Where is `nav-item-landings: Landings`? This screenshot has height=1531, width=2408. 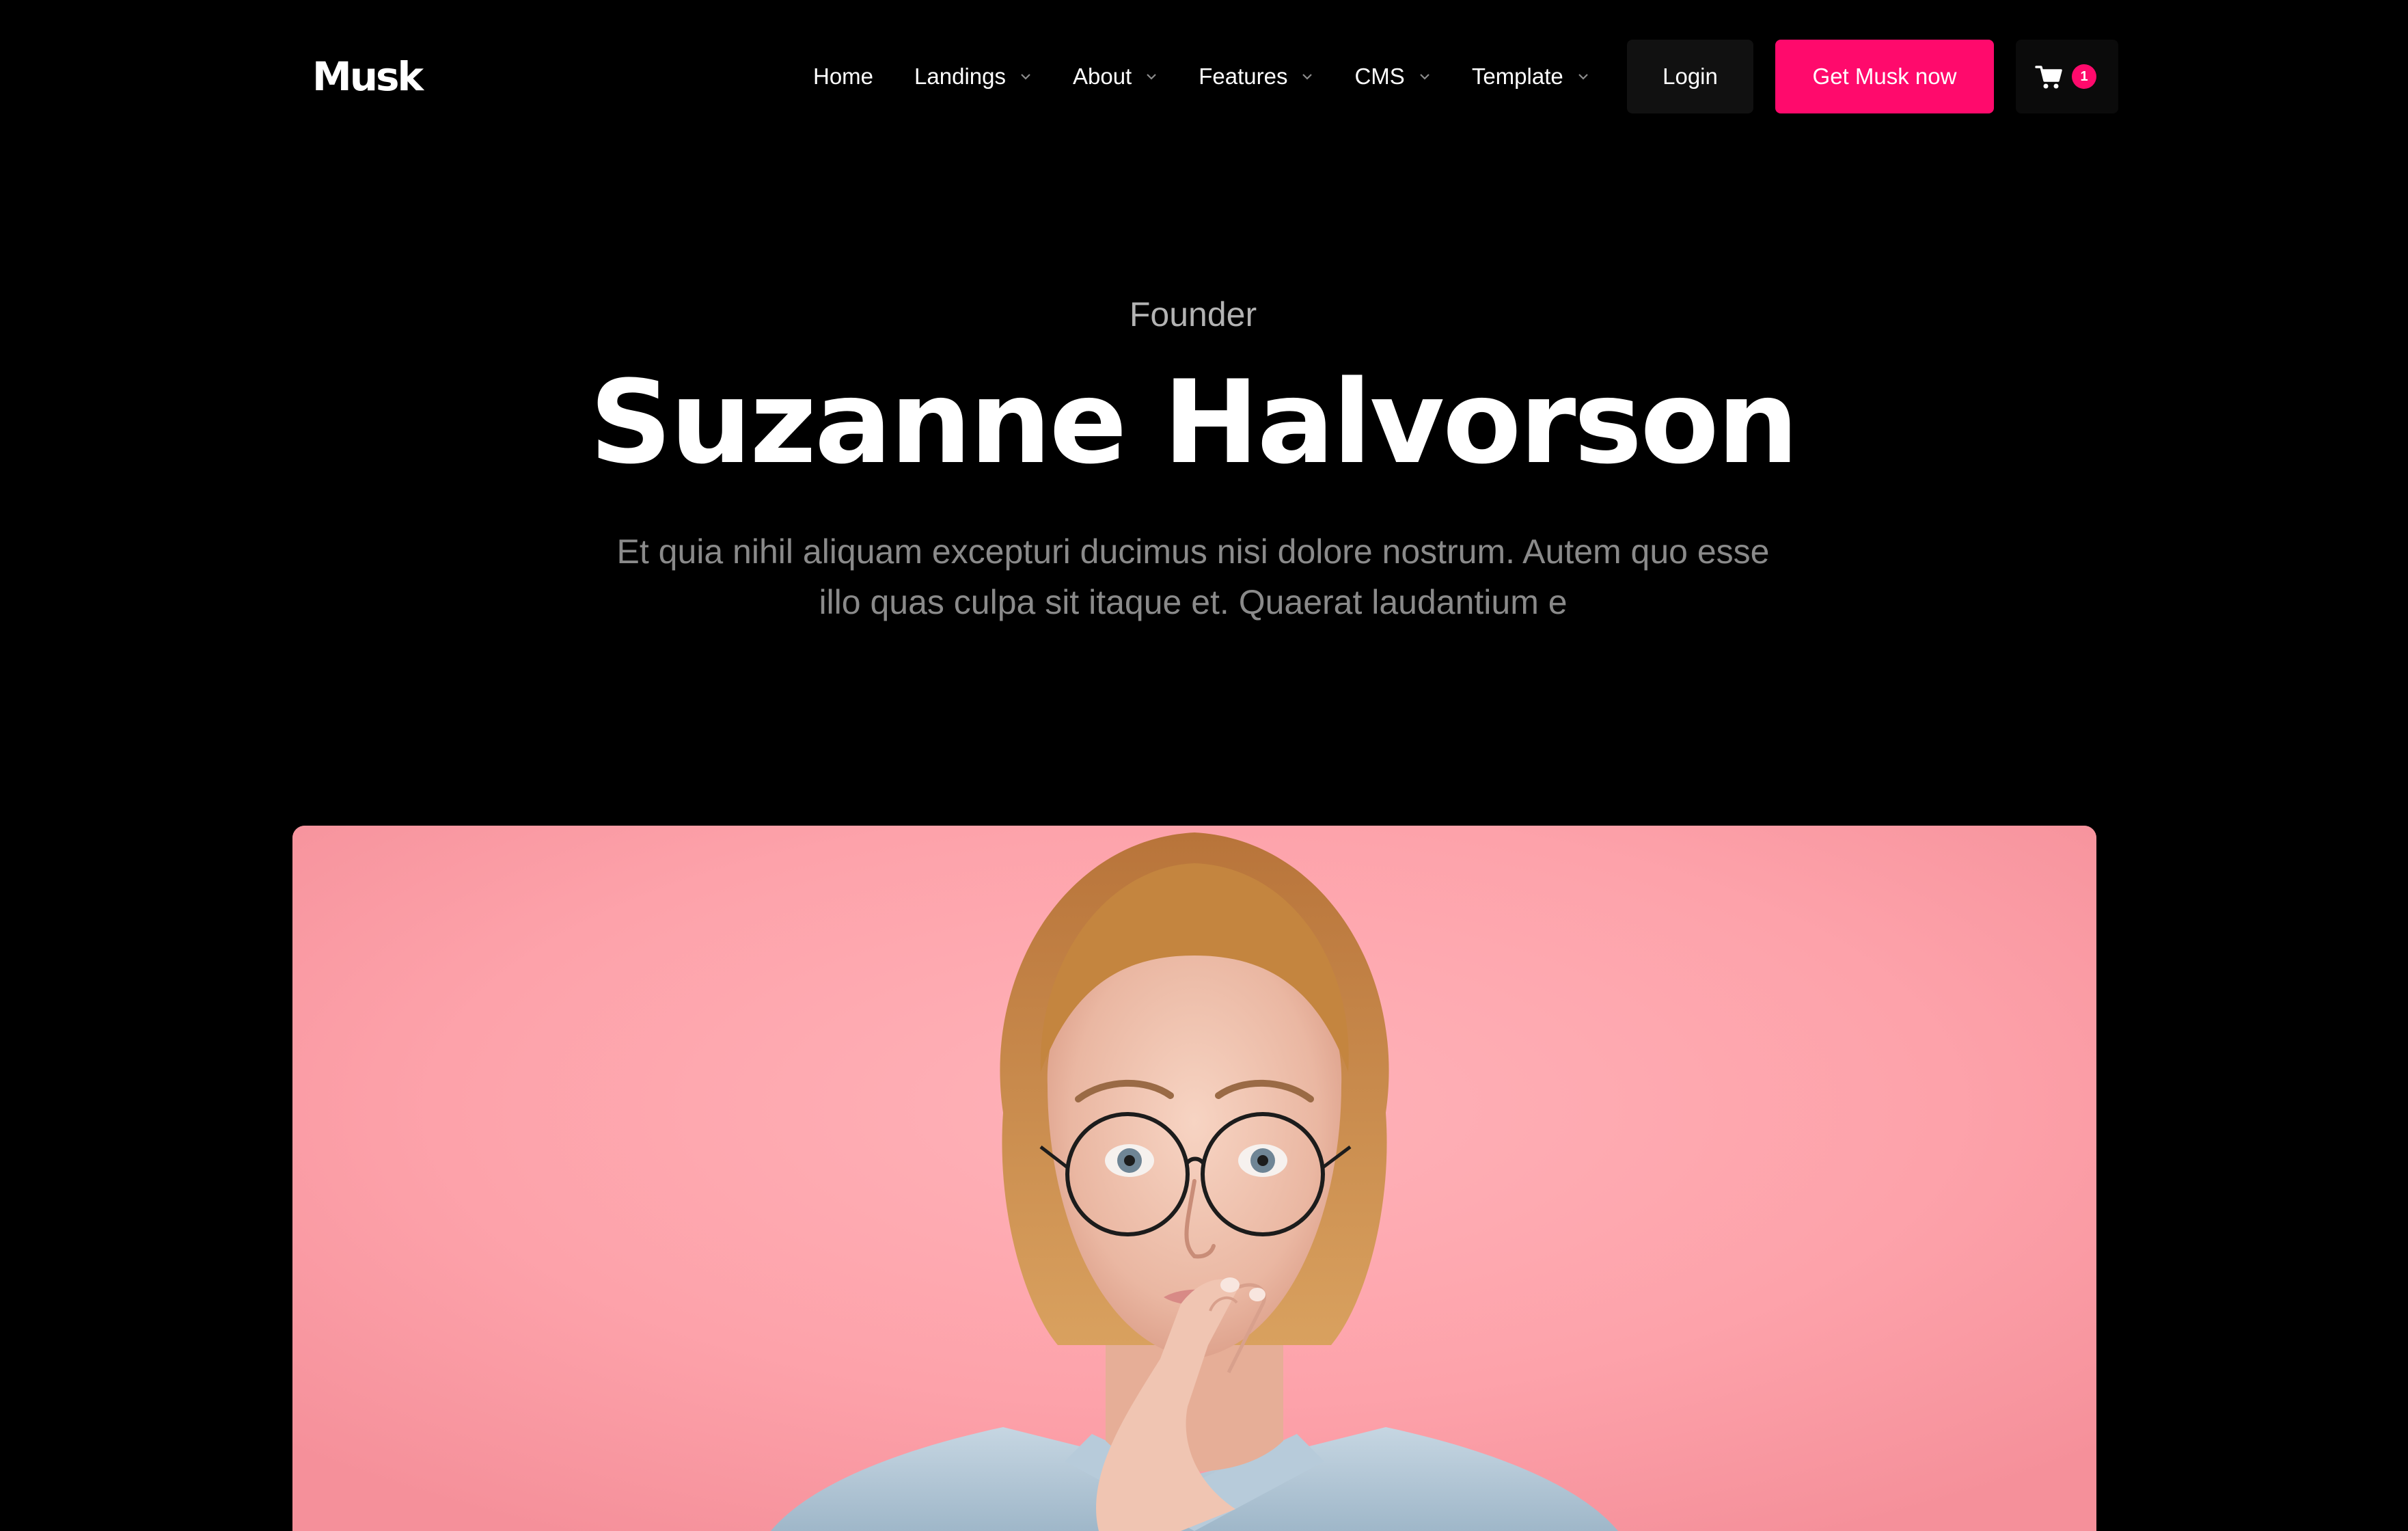 nav-item-landings: Landings is located at coordinates (973, 77).